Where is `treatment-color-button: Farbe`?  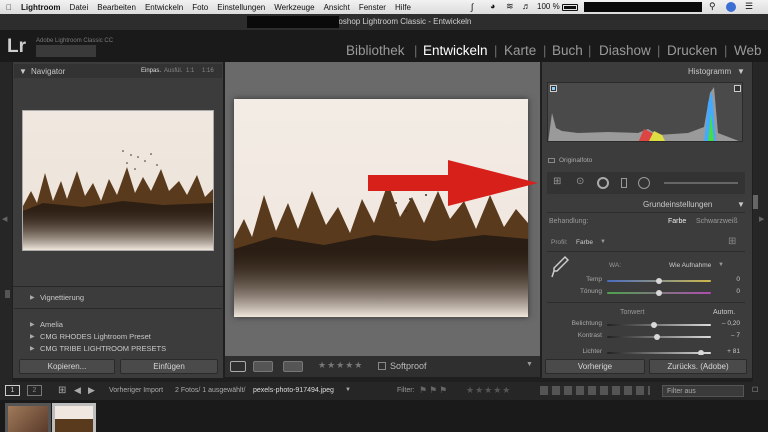
treatment-color-button: Farbe is located at coordinates (677, 221).